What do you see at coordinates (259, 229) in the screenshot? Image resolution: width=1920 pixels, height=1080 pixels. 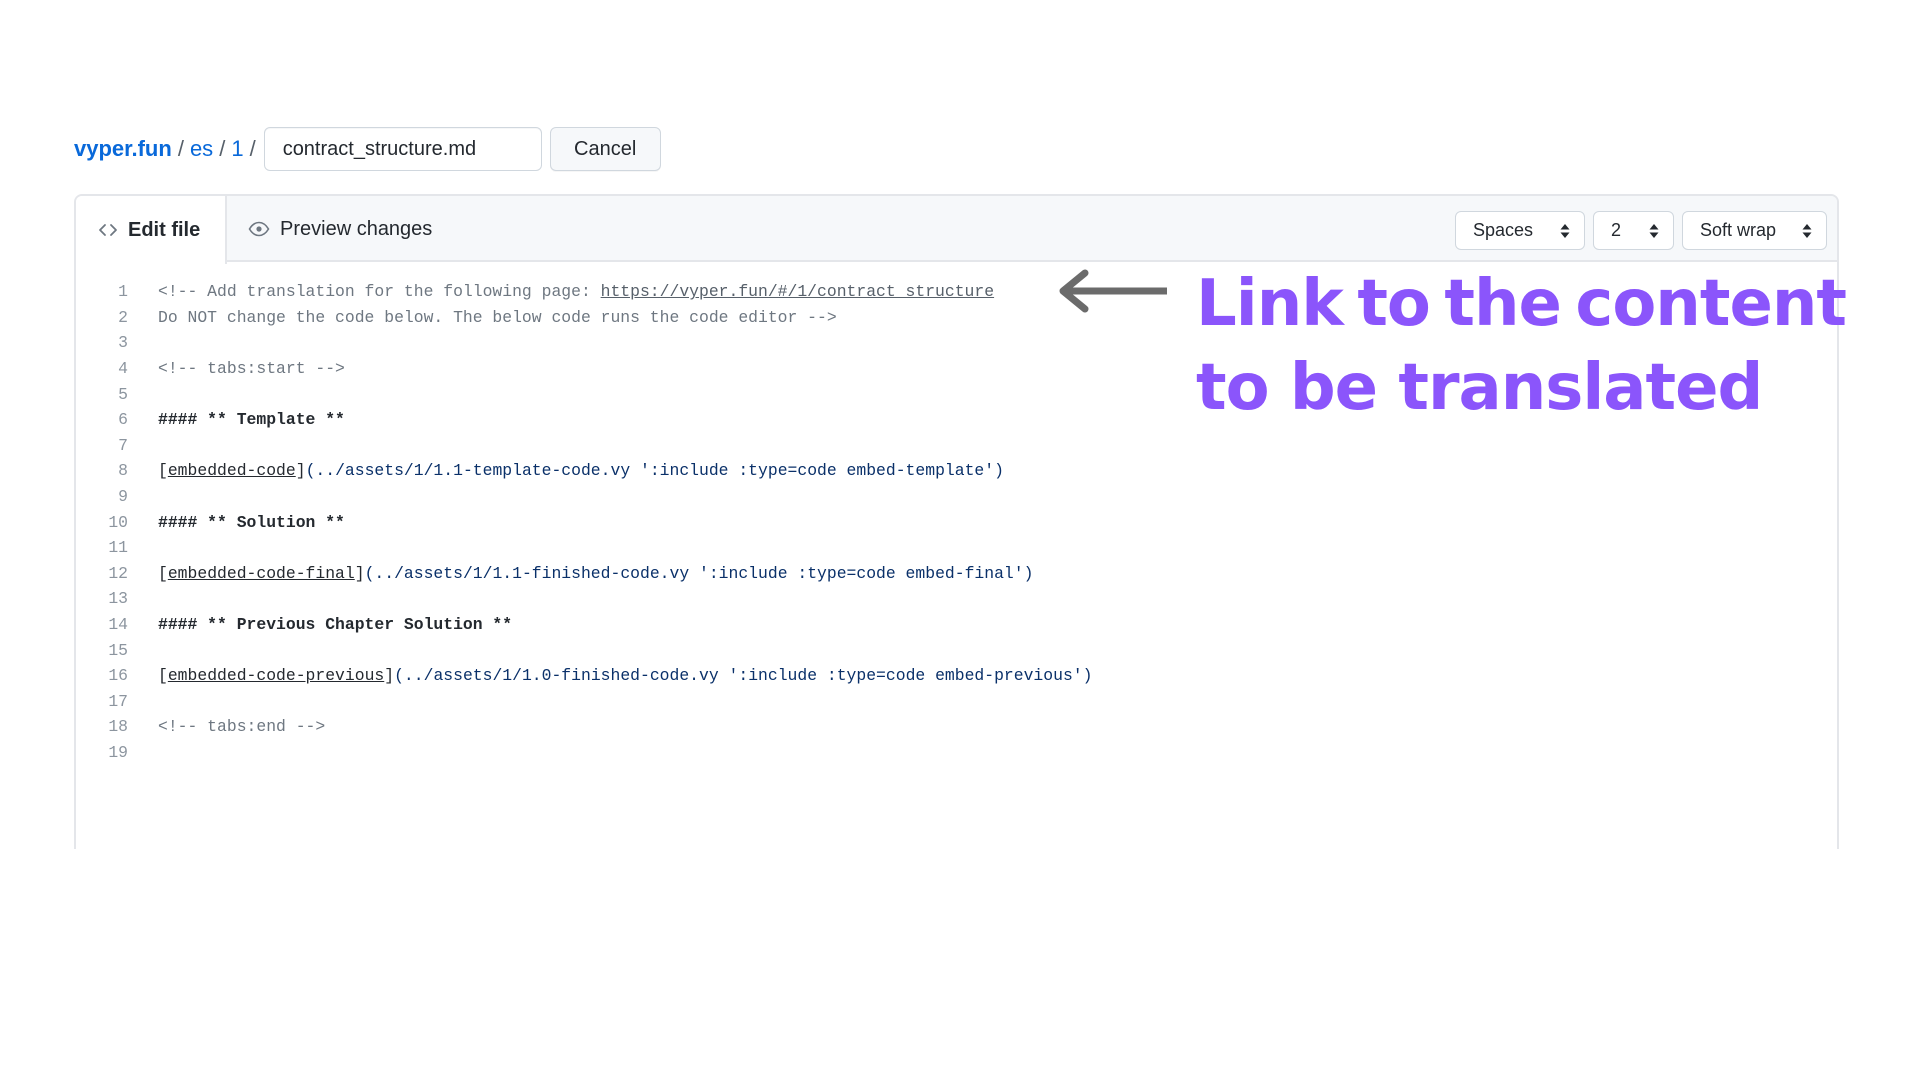 I see `eye-icon` at bounding box center [259, 229].